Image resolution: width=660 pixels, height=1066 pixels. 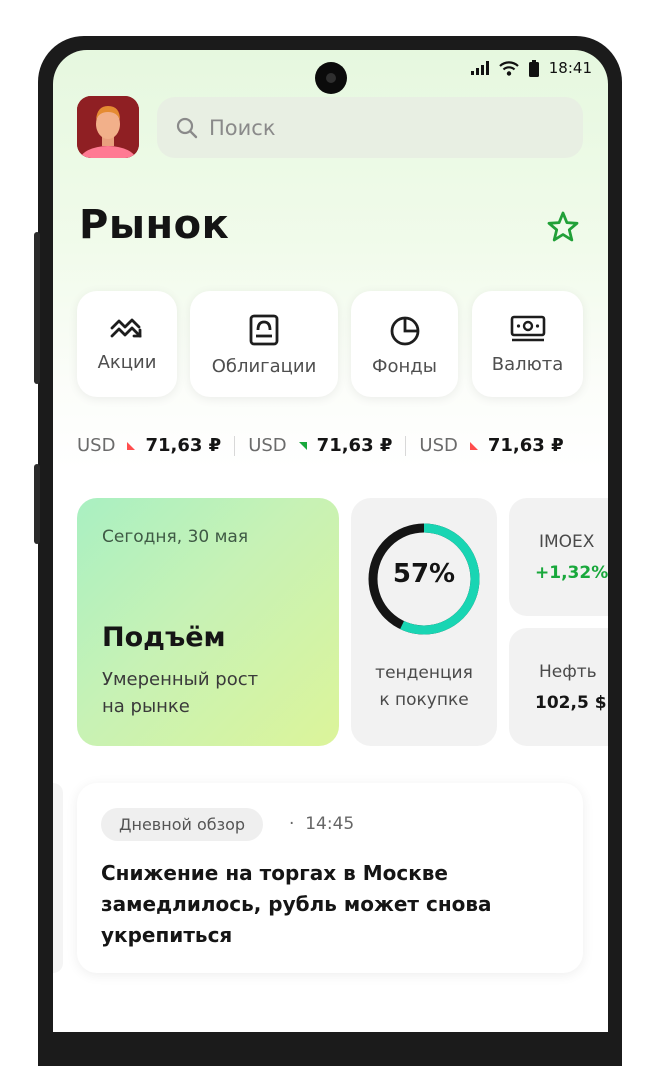 I want to click on news-time-value: 14:45, so click(x=330, y=824).